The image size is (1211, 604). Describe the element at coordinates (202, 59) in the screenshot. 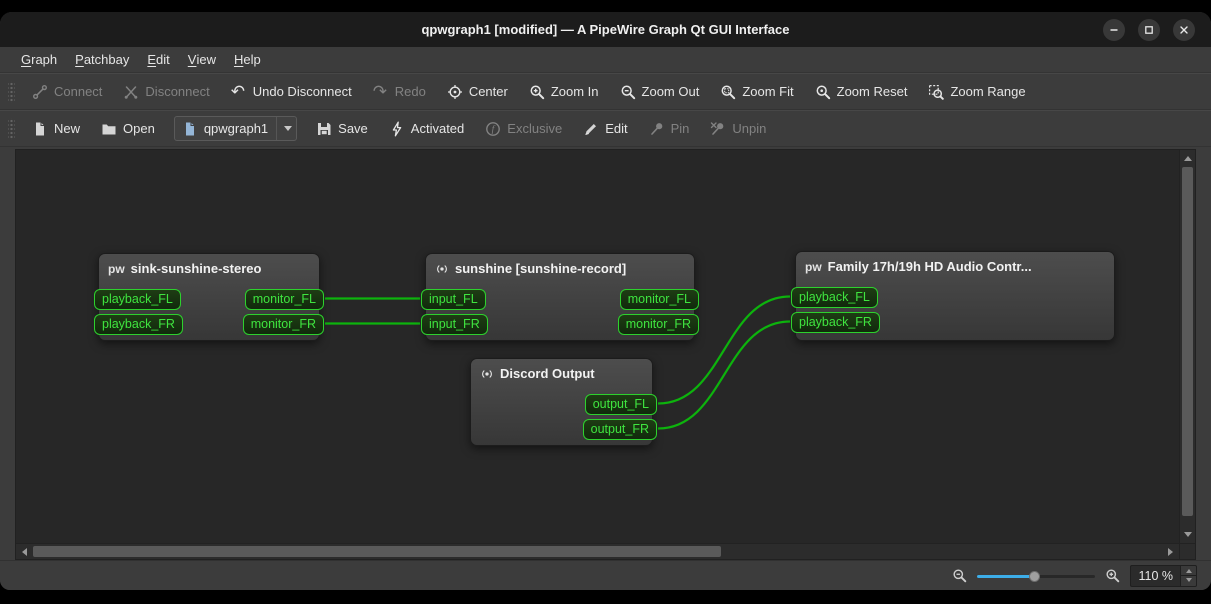

I see `menu-view: View` at that location.